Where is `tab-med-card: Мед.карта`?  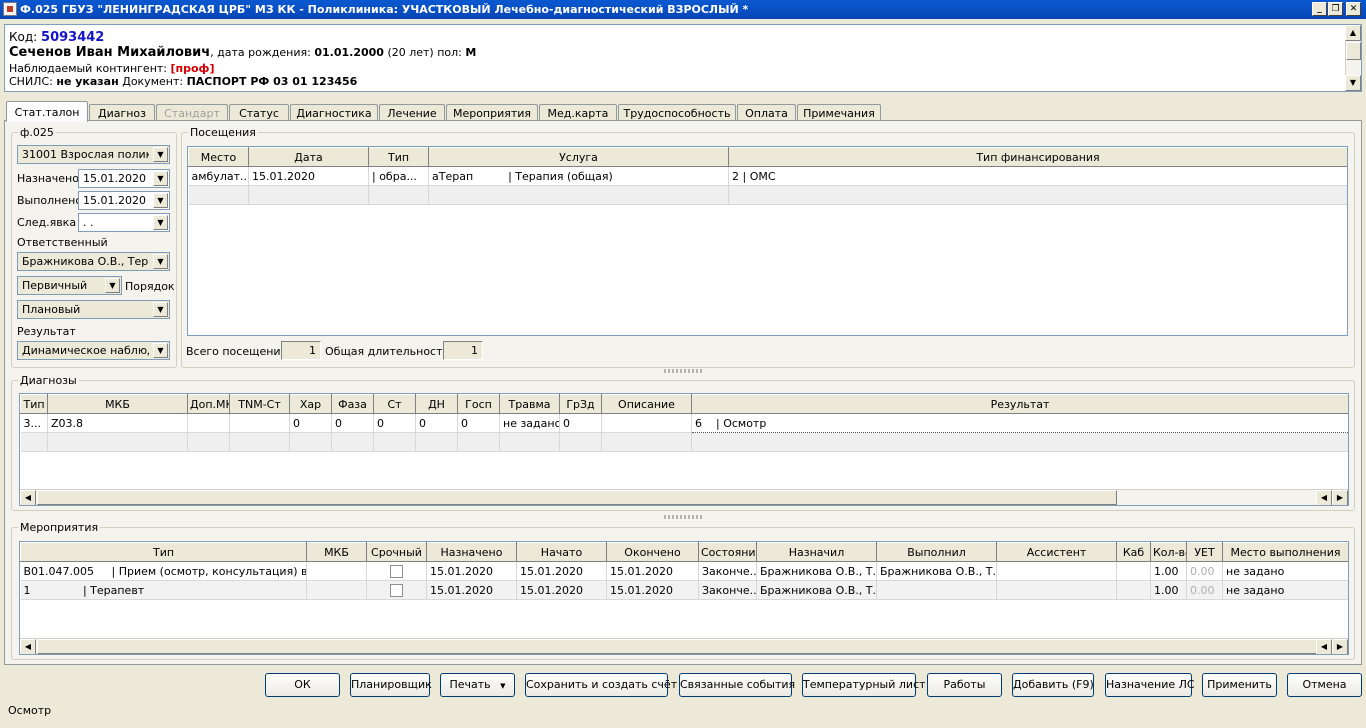 tab-med-card: Мед.карта is located at coordinates (578, 112).